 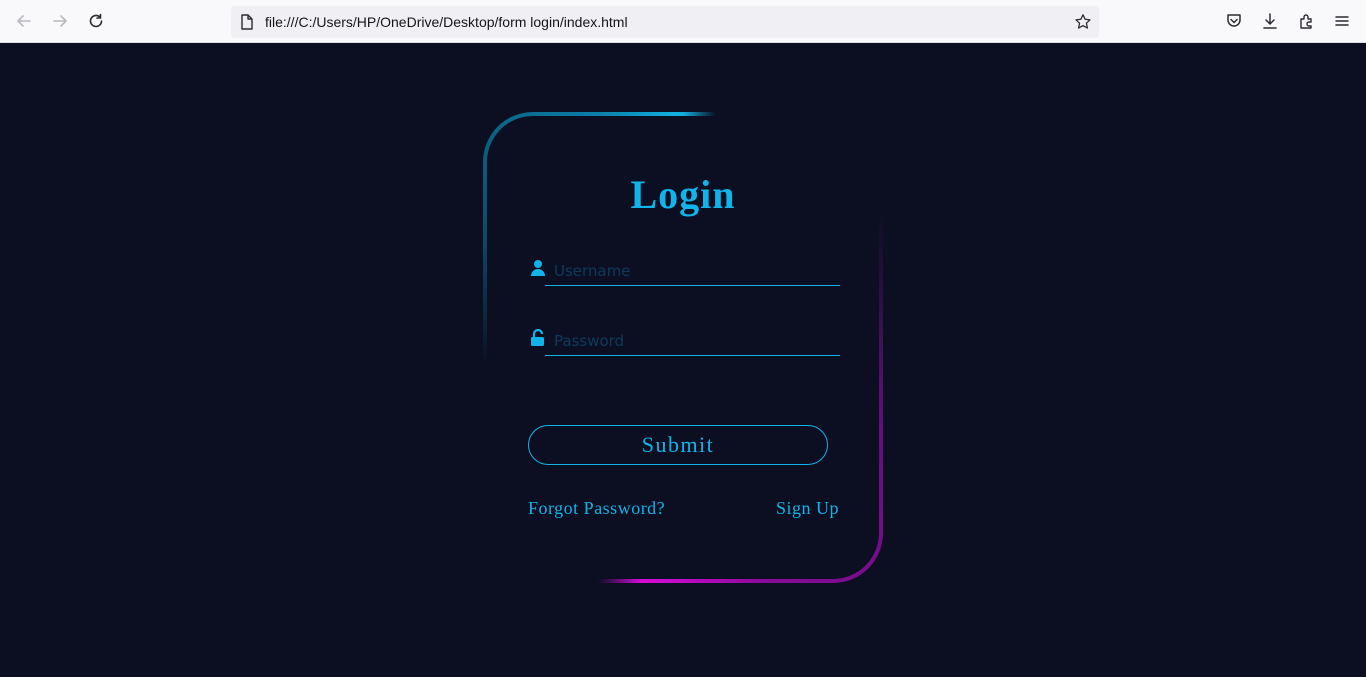 I want to click on password-input, so click(x=692, y=341).